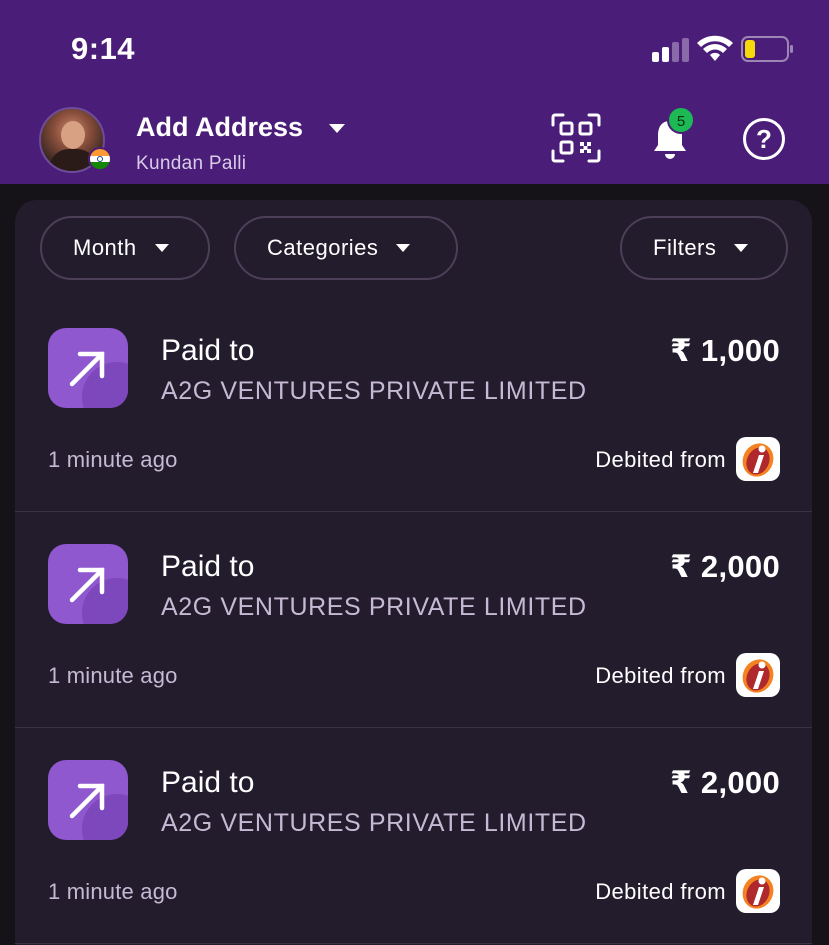 Image resolution: width=829 pixels, height=945 pixels. Describe the element at coordinates (105, 247) in the screenshot. I see `month-filter-label: Month` at that location.